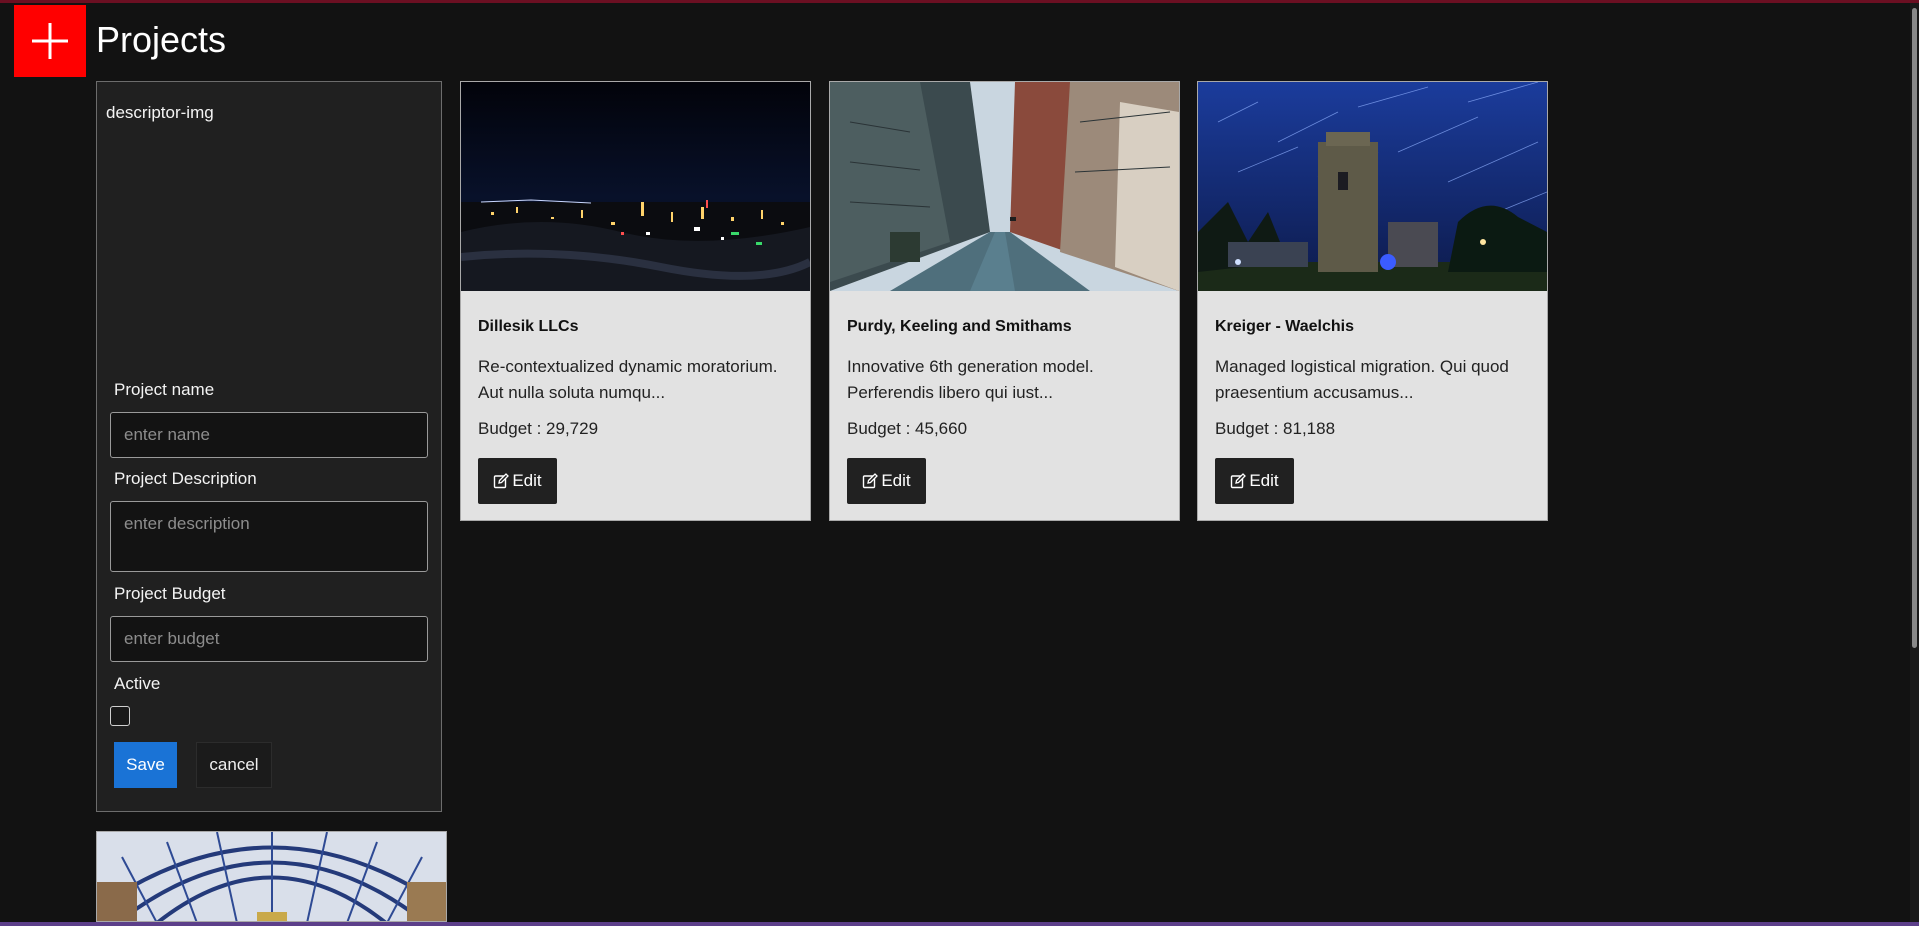 This screenshot has width=1919, height=926. I want to click on project-budget: Budget : 29,729, so click(538, 428).